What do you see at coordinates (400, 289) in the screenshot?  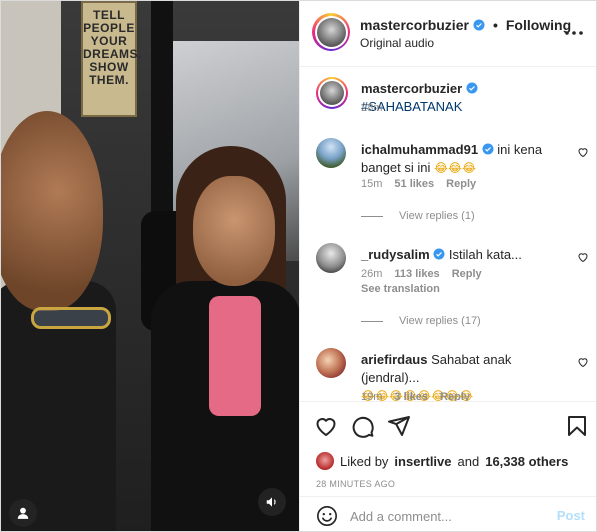 I see `see-translation-button: See translation` at bounding box center [400, 289].